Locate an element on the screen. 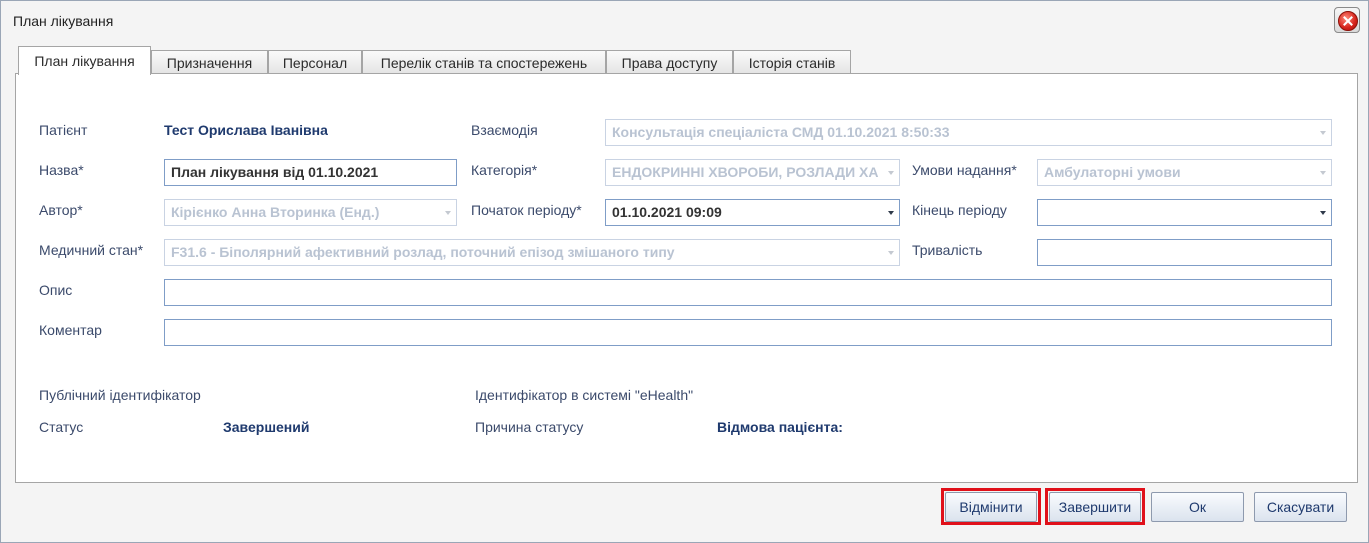  period-start-select: 01.10.2021 09:09 is located at coordinates (752, 212).